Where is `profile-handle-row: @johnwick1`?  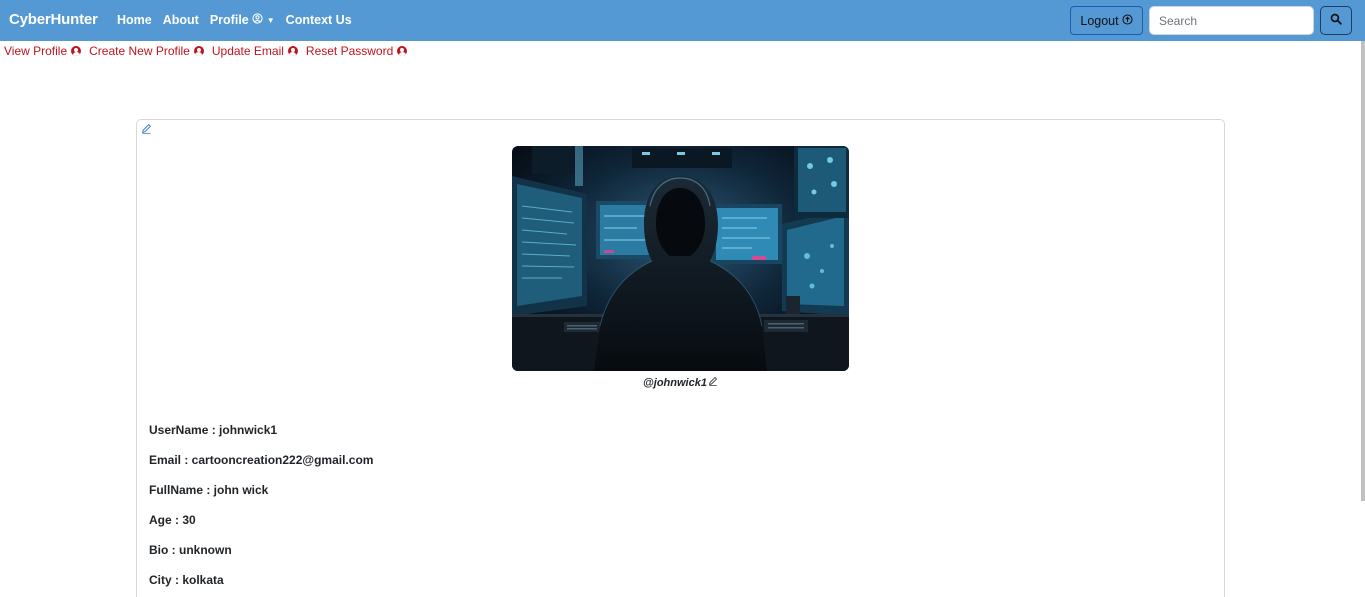
profile-handle-row: @johnwick1 is located at coordinates (680, 382).